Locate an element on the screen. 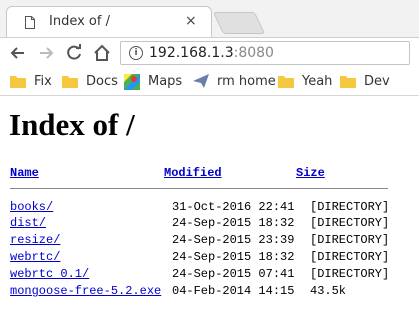 Image resolution: width=419 pixels, height=310 pixels. close-tab-icon: × is located at coordinates (191, 21).